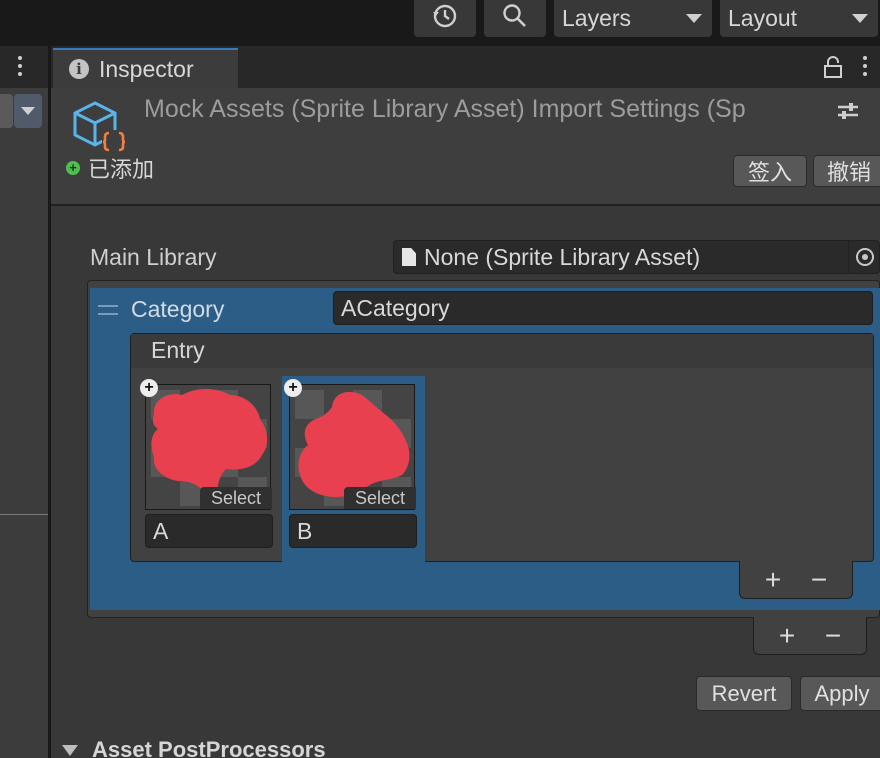  I want to click on search-icon, so click(515, 18).